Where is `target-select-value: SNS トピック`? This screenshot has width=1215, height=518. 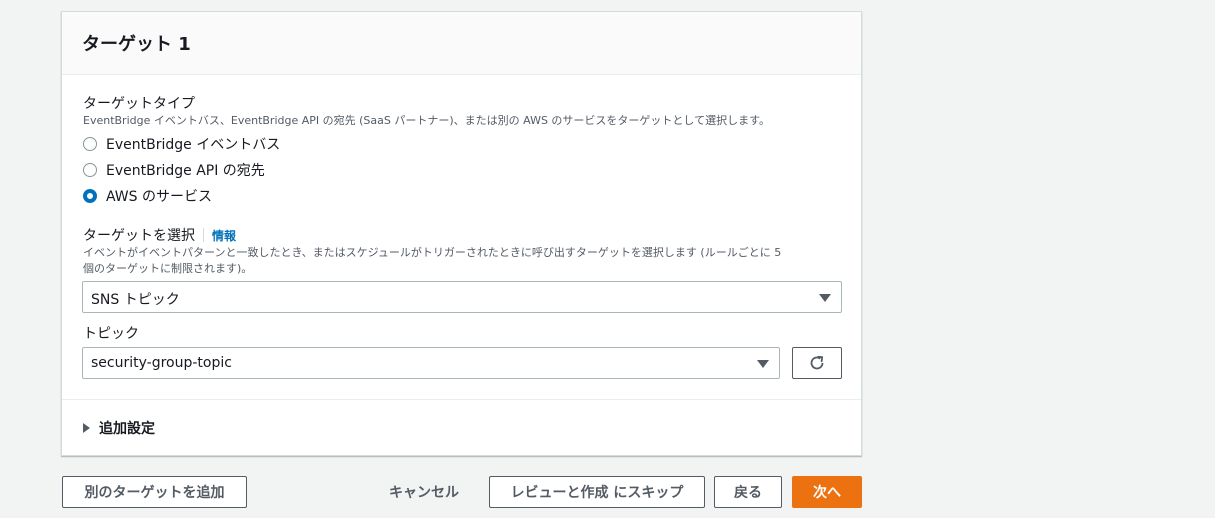 target-select-value: SNS トピック is located at coordinates (135, 300).